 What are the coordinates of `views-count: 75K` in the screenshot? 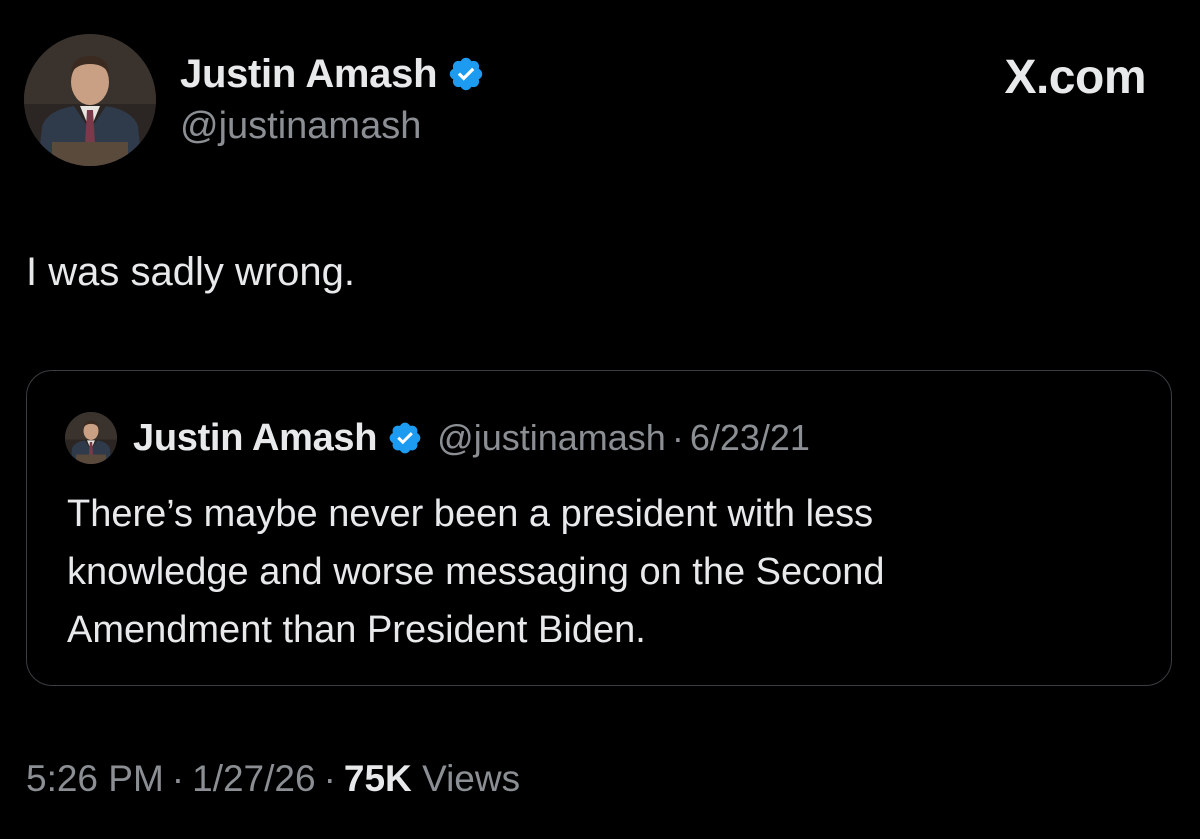 It's located at (378, 778).